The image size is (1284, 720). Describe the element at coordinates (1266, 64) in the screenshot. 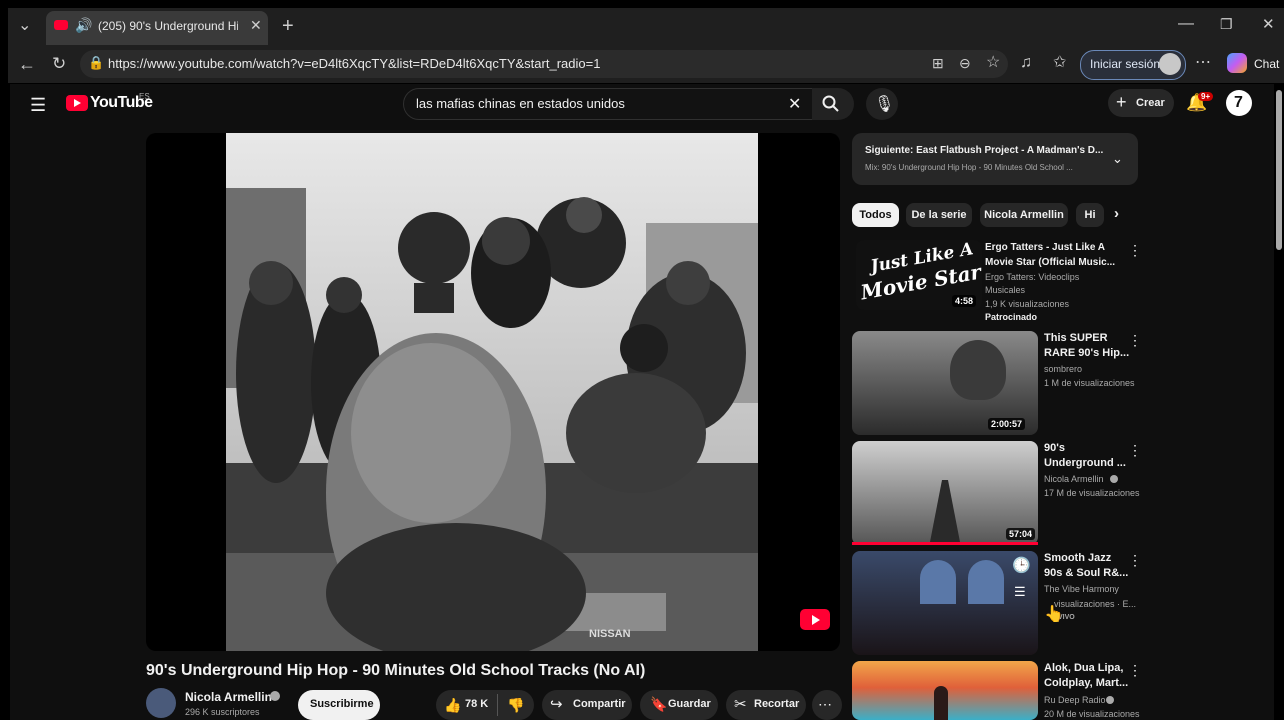

I see `chat-label: Chat` at that location.